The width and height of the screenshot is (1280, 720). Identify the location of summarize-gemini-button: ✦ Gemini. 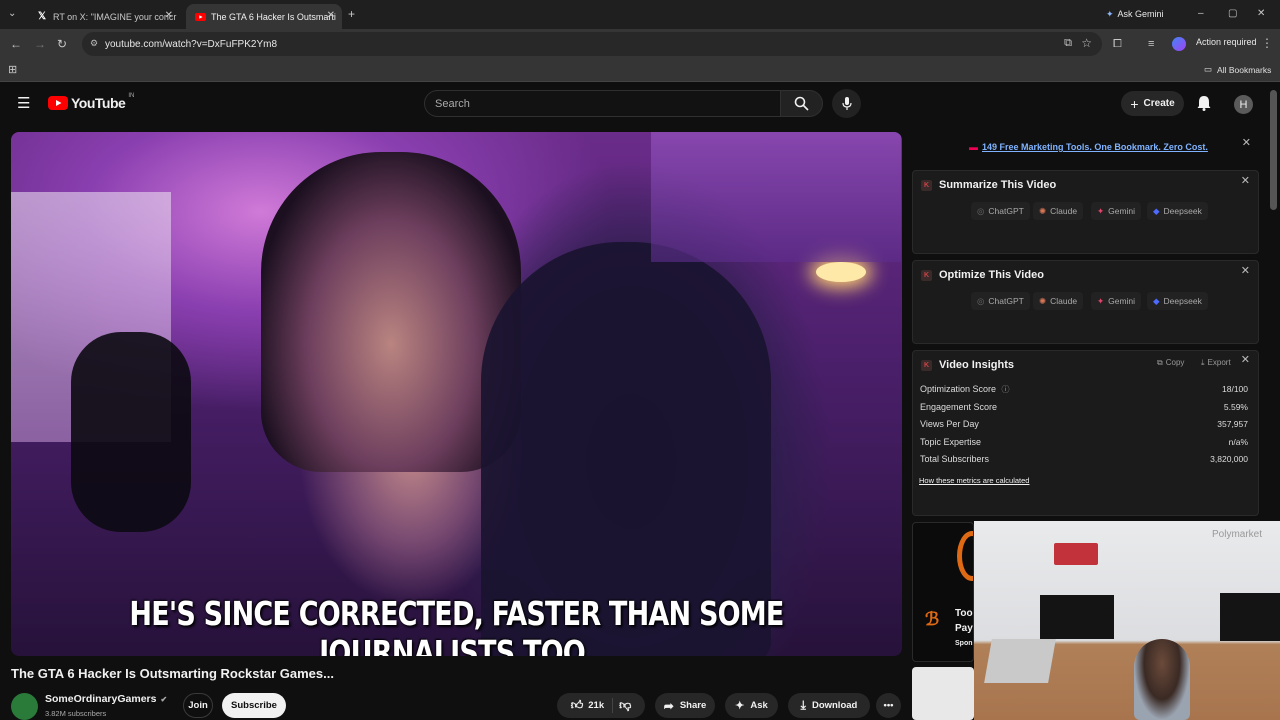
(1116, 211).